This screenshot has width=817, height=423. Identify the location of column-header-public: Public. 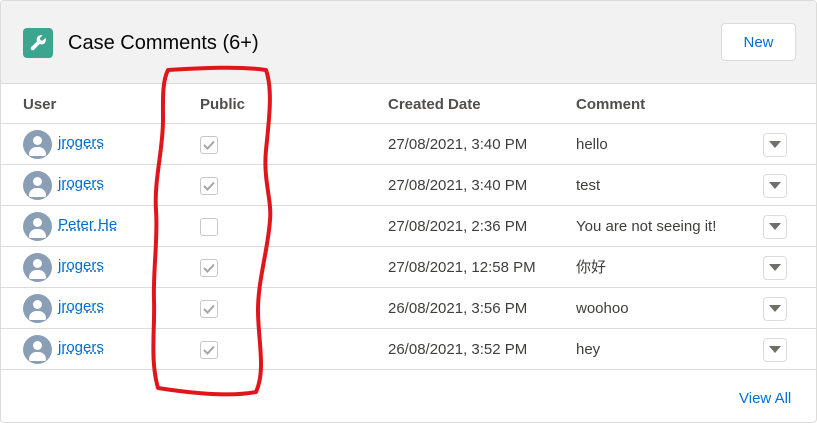
(222, 105).